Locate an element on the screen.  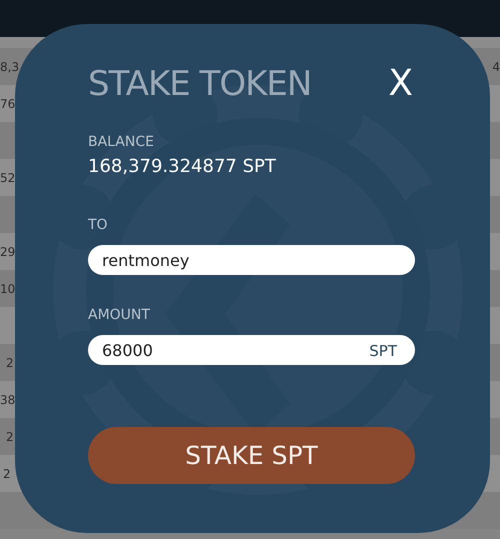
table-cell: 38 is located at coordinates (8, 399).